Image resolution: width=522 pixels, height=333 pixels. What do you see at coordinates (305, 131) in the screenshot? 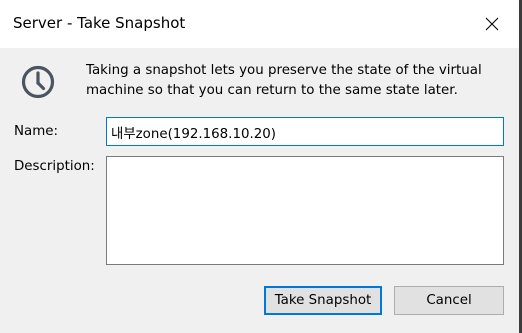
I see `name-input` at bounding box center [305, 131].